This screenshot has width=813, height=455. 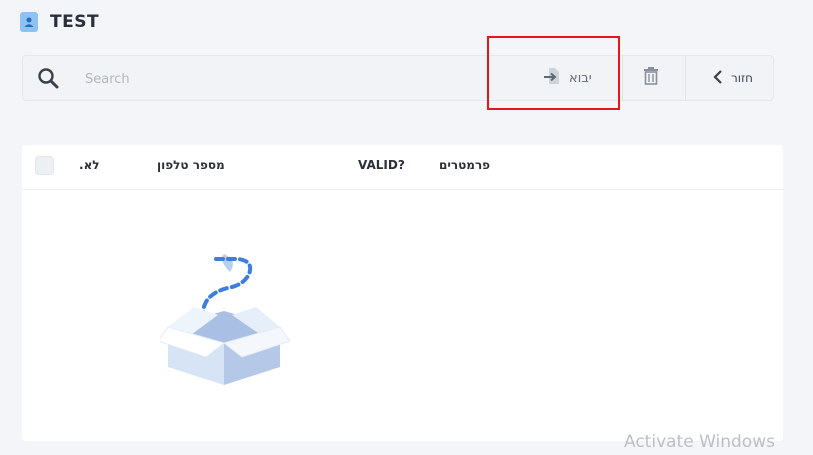 I want to click on back-label: חזור, so click(x=742, y=78).